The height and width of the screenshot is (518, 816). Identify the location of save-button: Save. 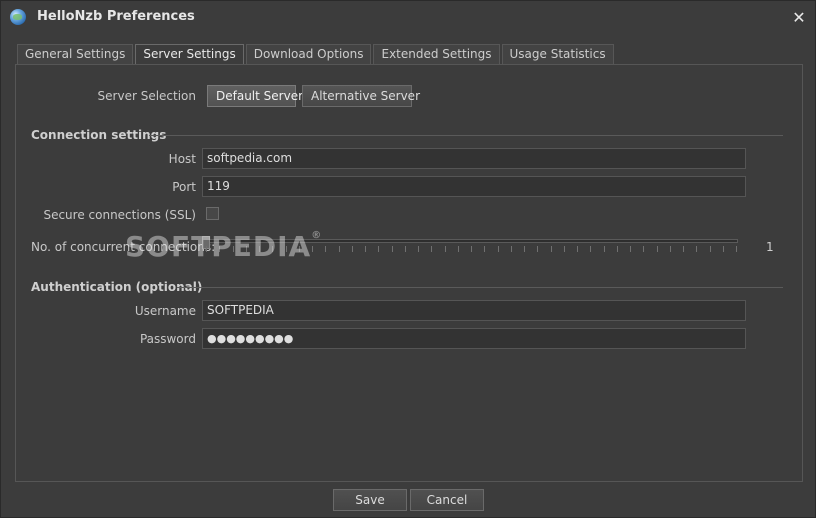
(370, 500).